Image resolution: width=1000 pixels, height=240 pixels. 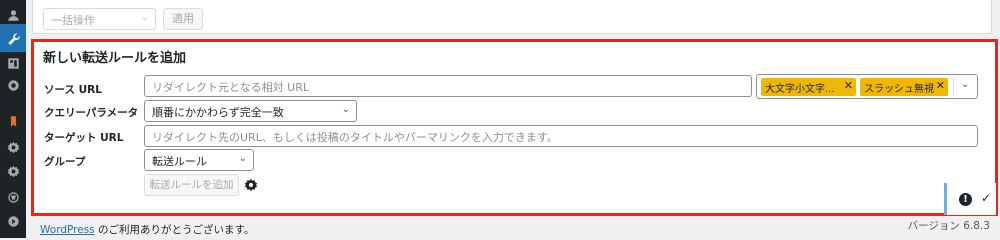 What do you see at coordinates (448, 86) in the screenshot?
I see `source-url-input: リダイレクト元となる相対 URL` at bounding box center [448, 86].